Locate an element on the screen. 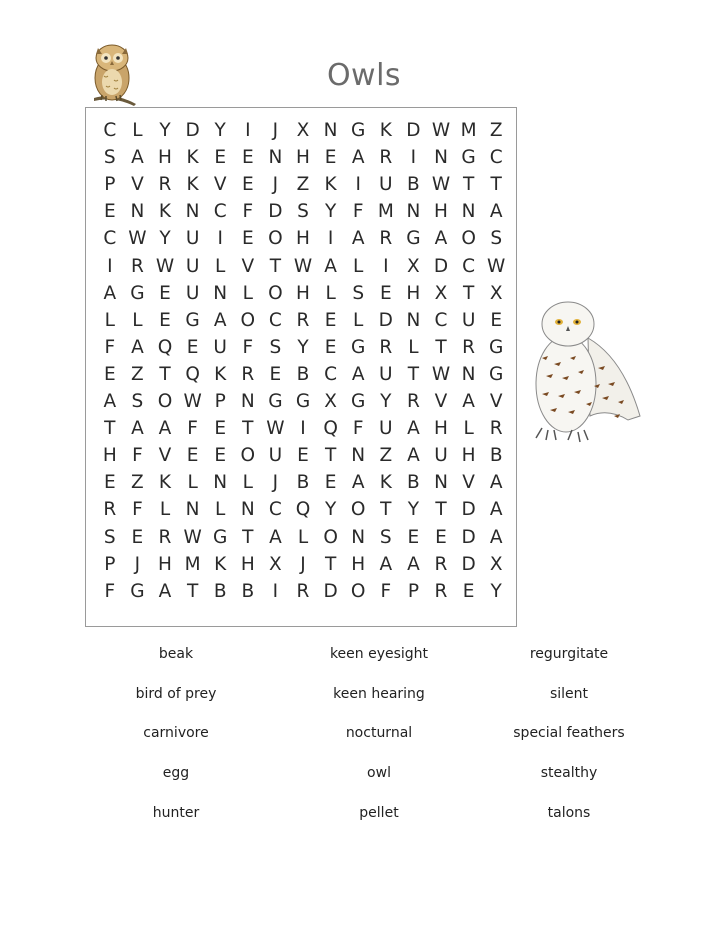  grid-letter: J is located at coordinates (276, 130).